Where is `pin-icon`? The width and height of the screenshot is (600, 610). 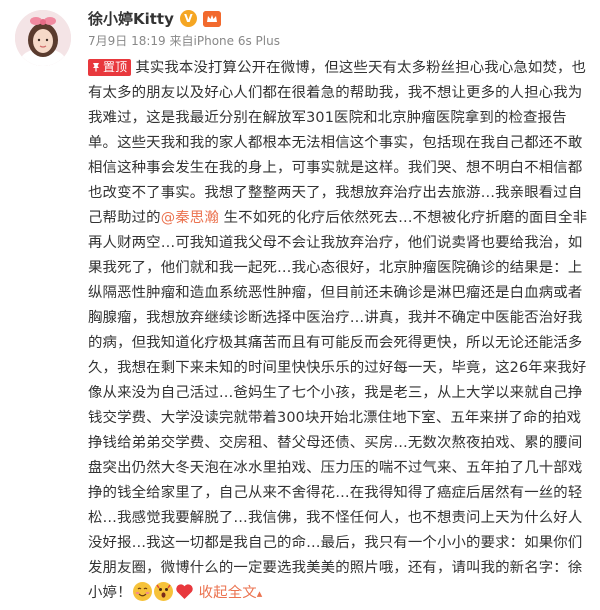
pin-icon is located at coordinates (96, 67).